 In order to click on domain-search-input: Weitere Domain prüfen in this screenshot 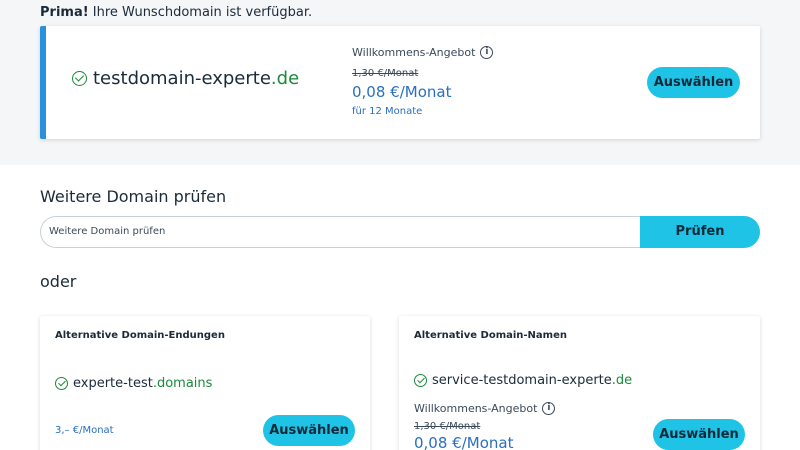, I will do `click(345, 232)`.